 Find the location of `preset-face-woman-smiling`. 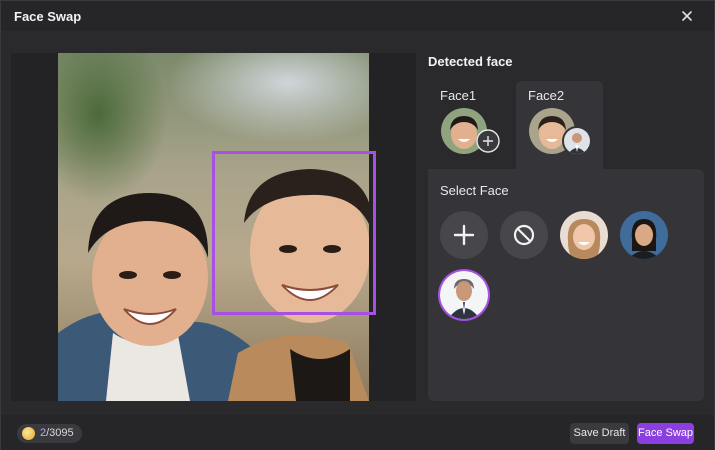

preset-face-woman-smiling is located at coordinates (584, 235).